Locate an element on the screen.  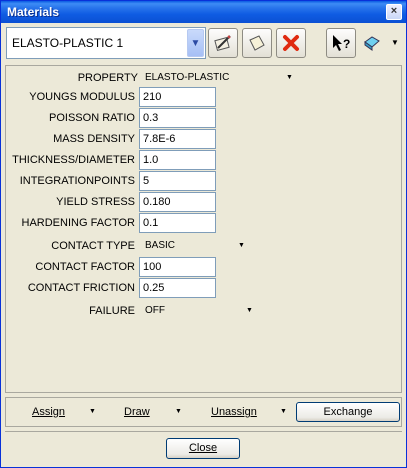
draw-button: Draw is located at coordinates (137, 412).